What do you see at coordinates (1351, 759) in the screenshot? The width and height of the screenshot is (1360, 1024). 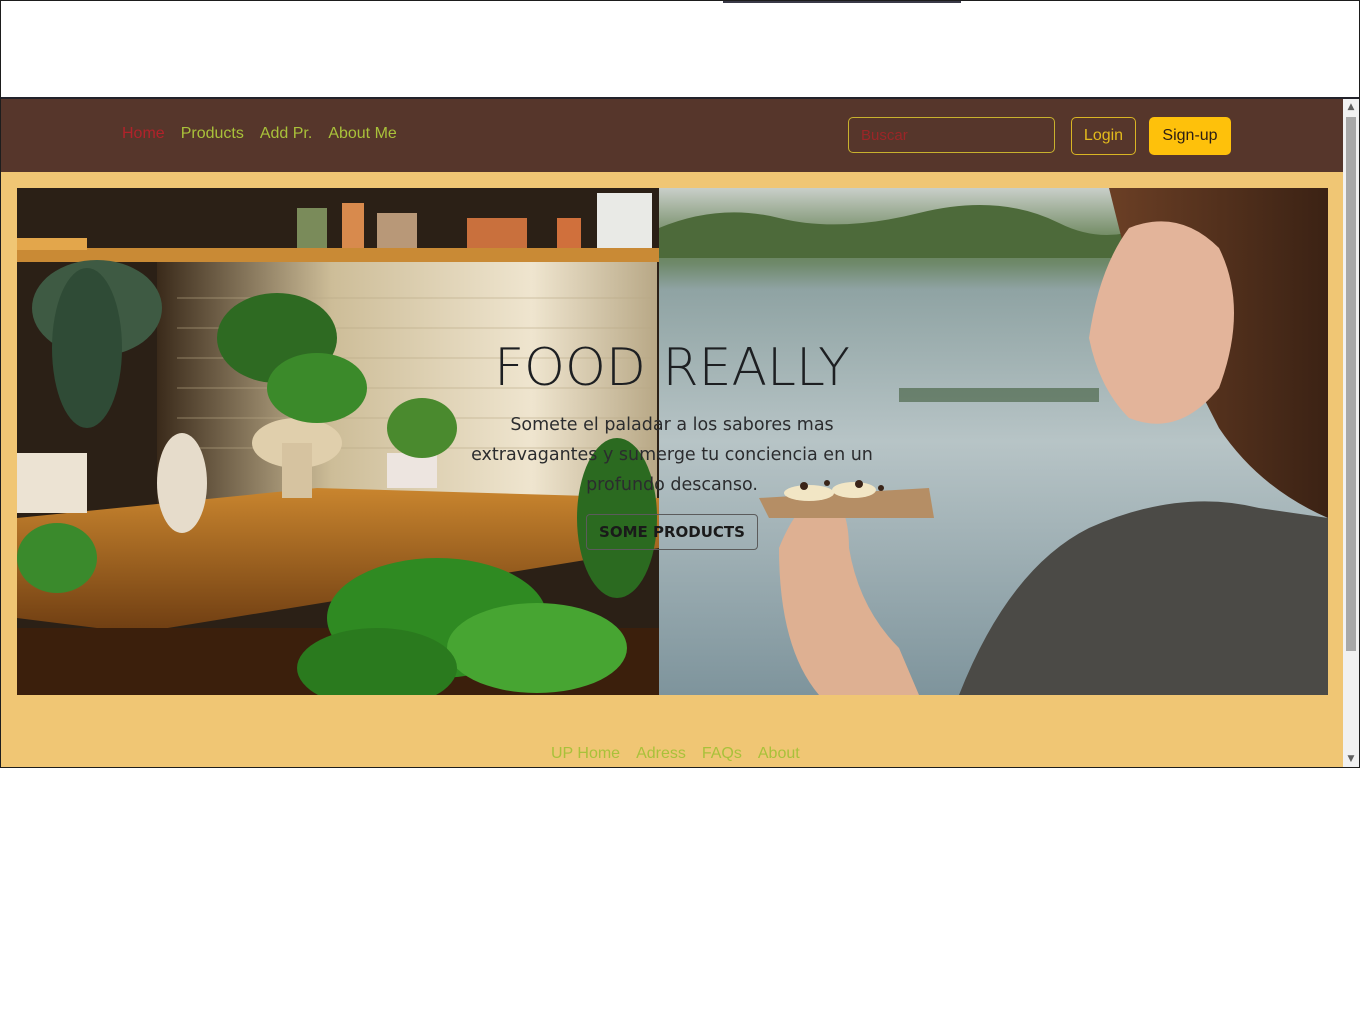 I see `scroll-down-icon: ▼` at bounding box center [1351, 759].